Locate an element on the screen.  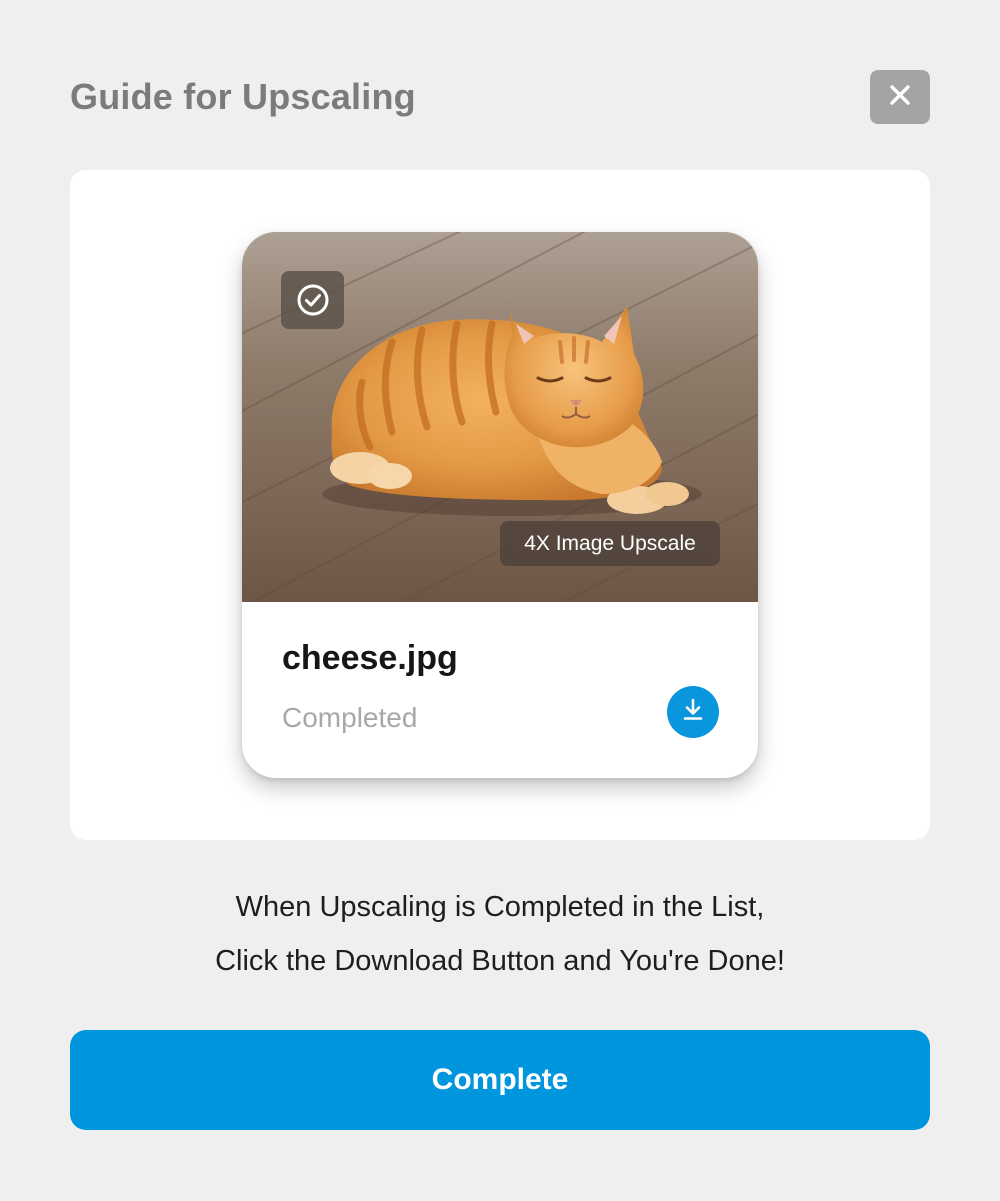
download-icon is located at coordinates (693, 712).